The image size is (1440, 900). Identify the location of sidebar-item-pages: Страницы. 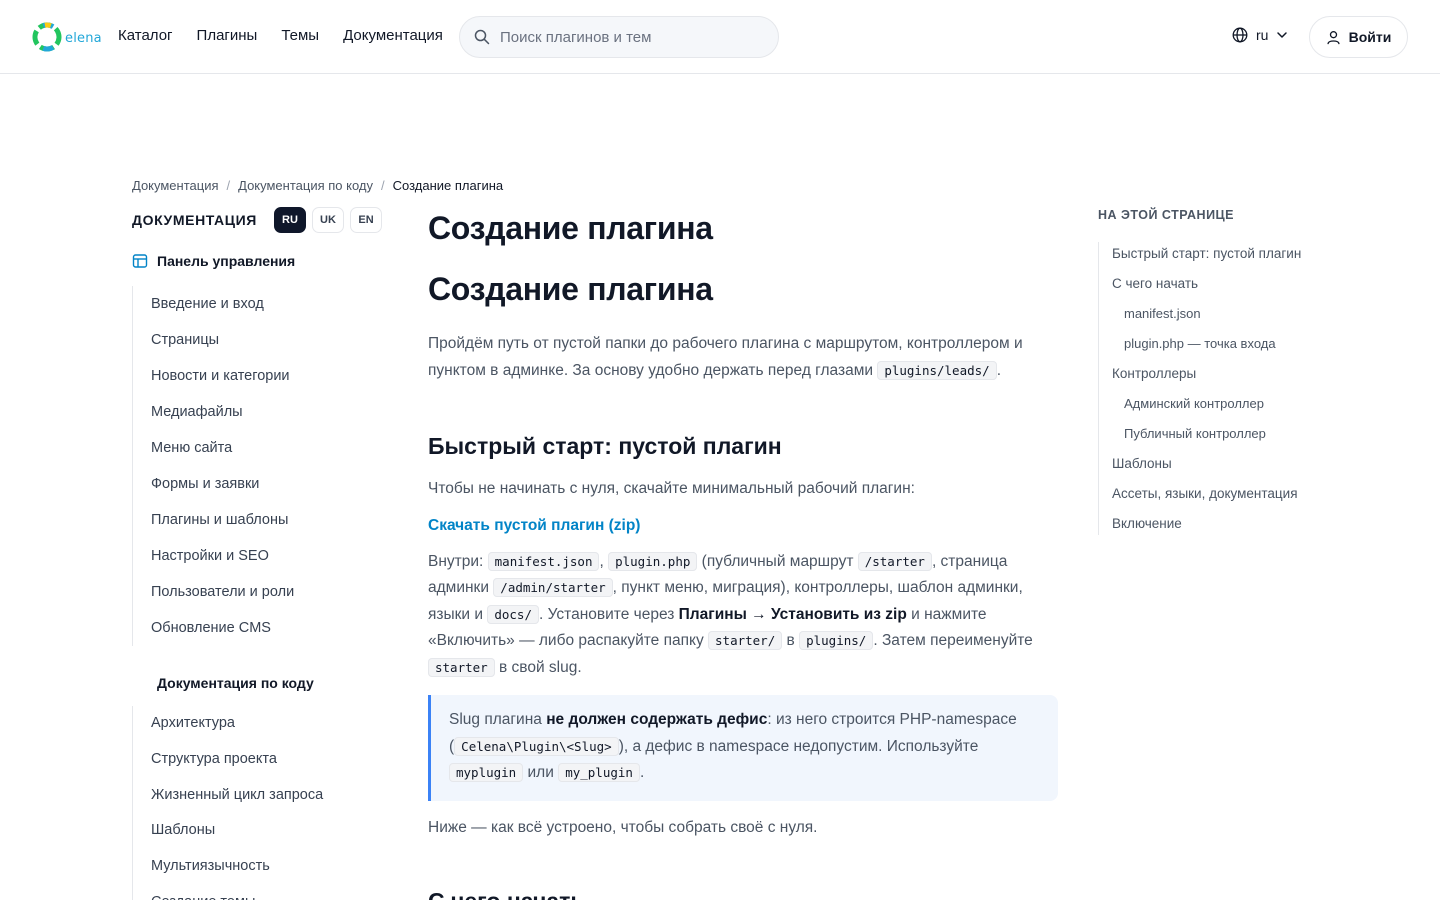
(257, 340).